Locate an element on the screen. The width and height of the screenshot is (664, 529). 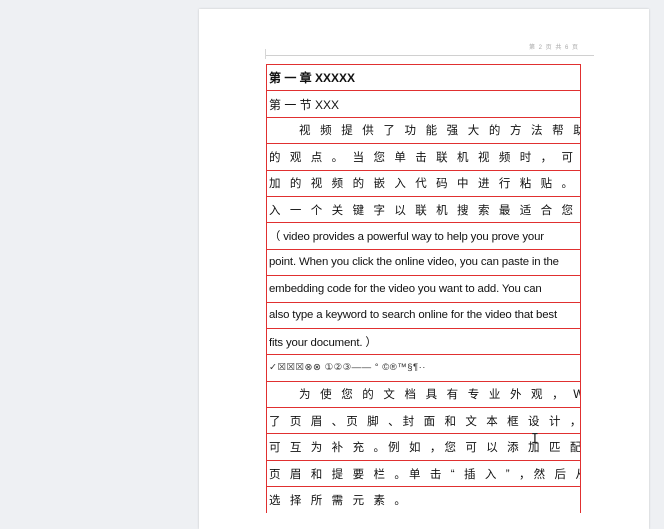
margin-corner-mark is located at coordinates (265, 54).